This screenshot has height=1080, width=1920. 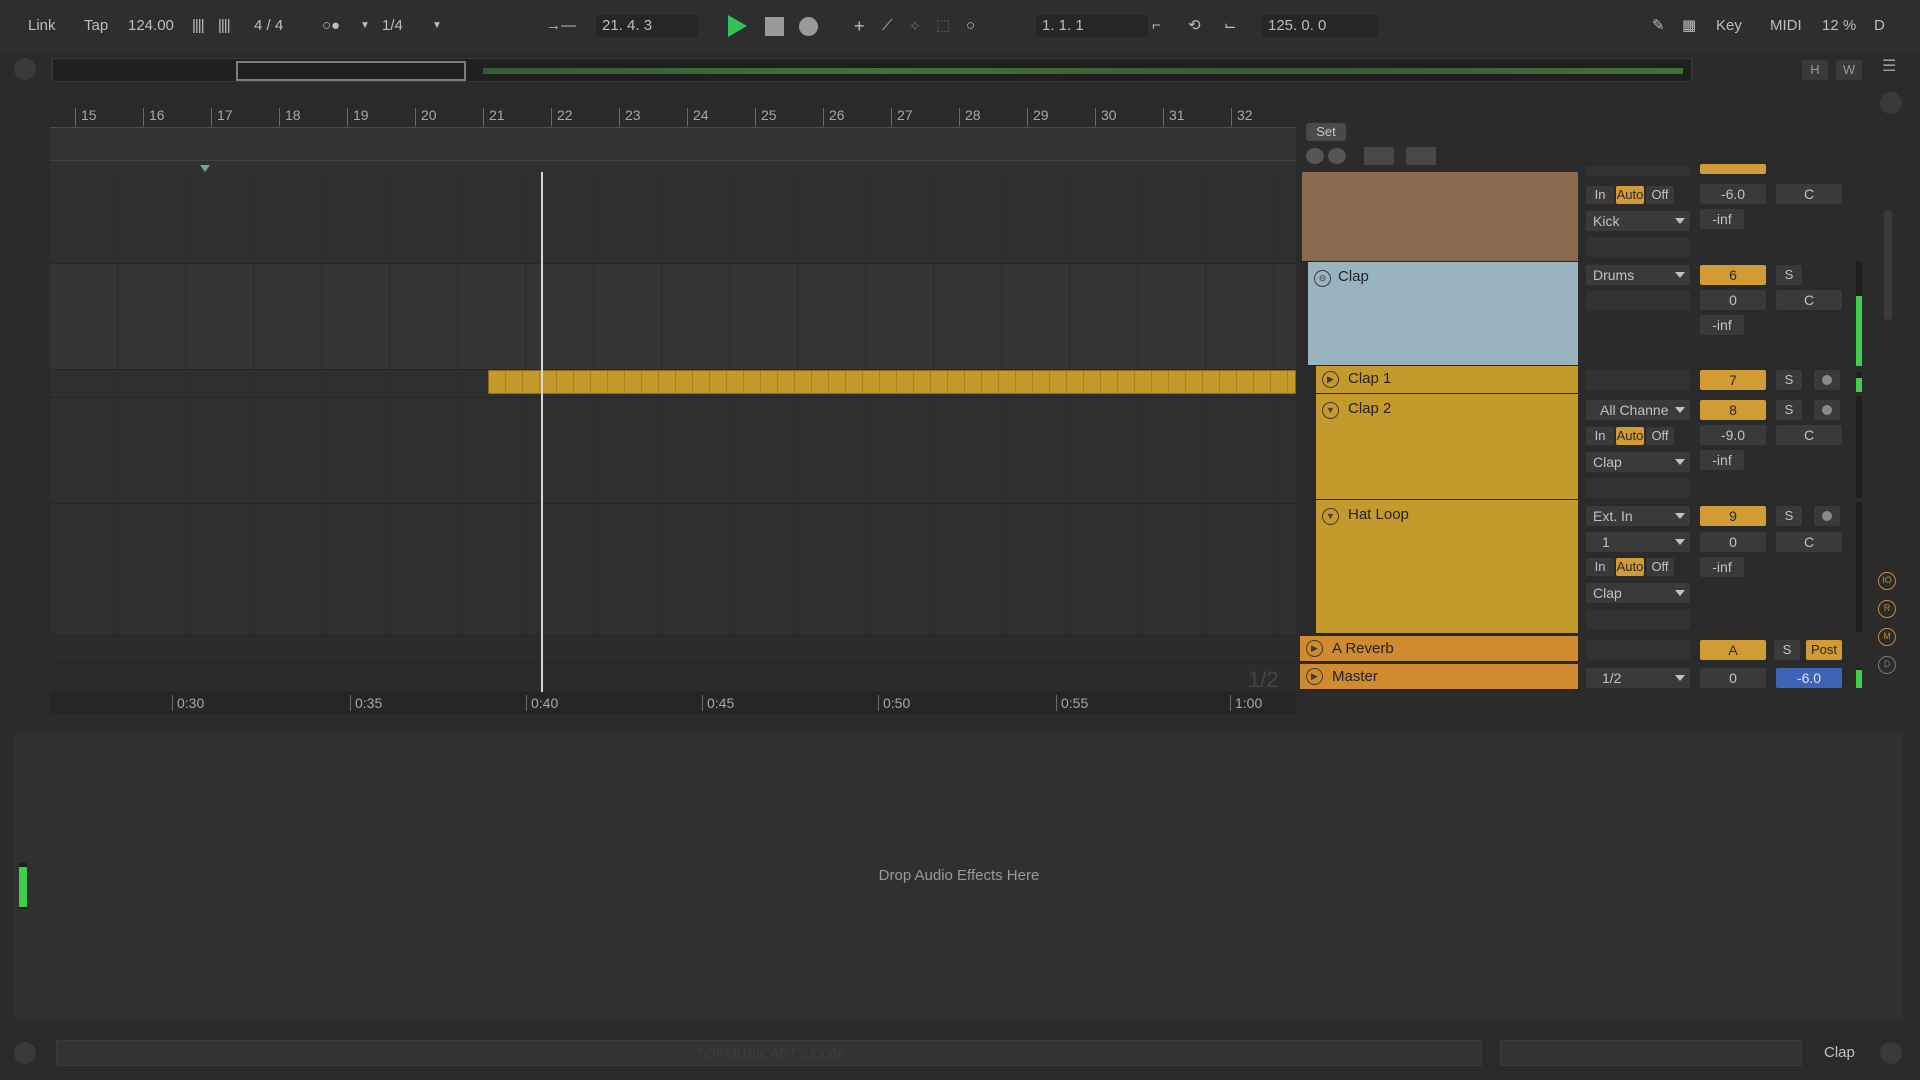 What do you see at coordinates (437, 26) in the screenshot?
I see `quantization-dropdown-icon: ▼` at bounding box center [437, 26].